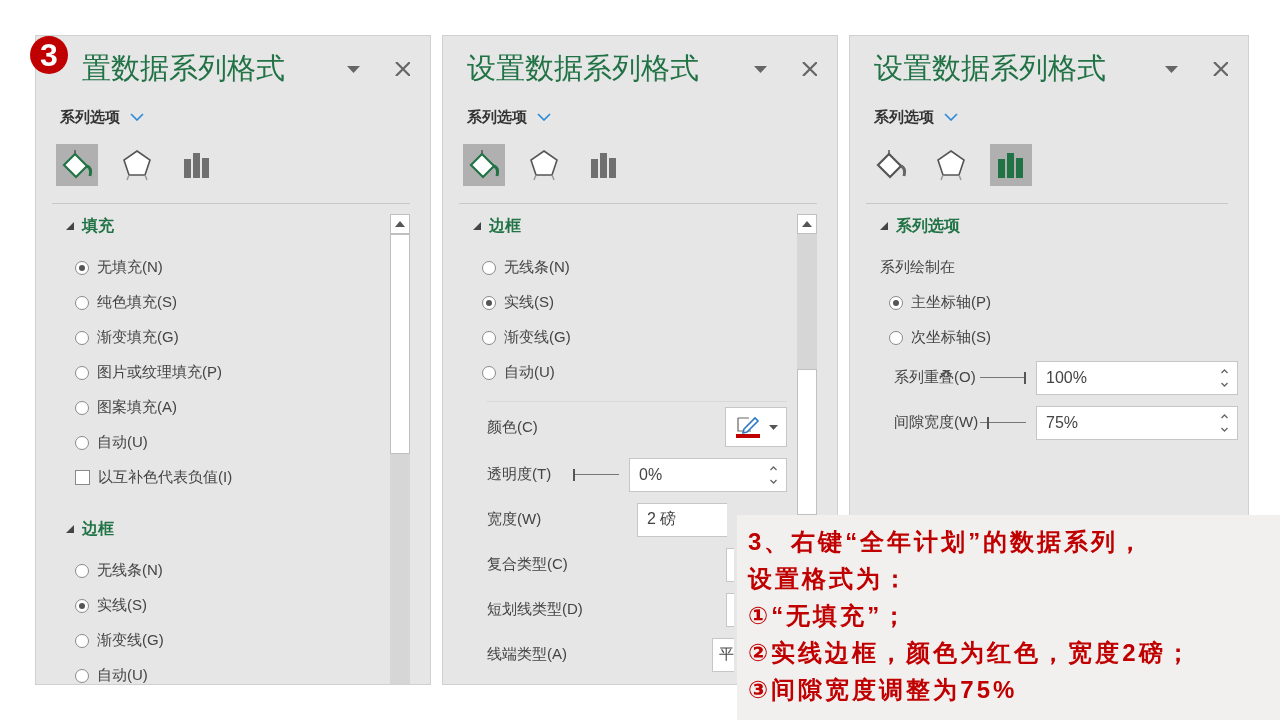 The width and height of the screenshot is (1280, 720). I want to click on setting-label: 系列重叠(O), so click(935, 377).